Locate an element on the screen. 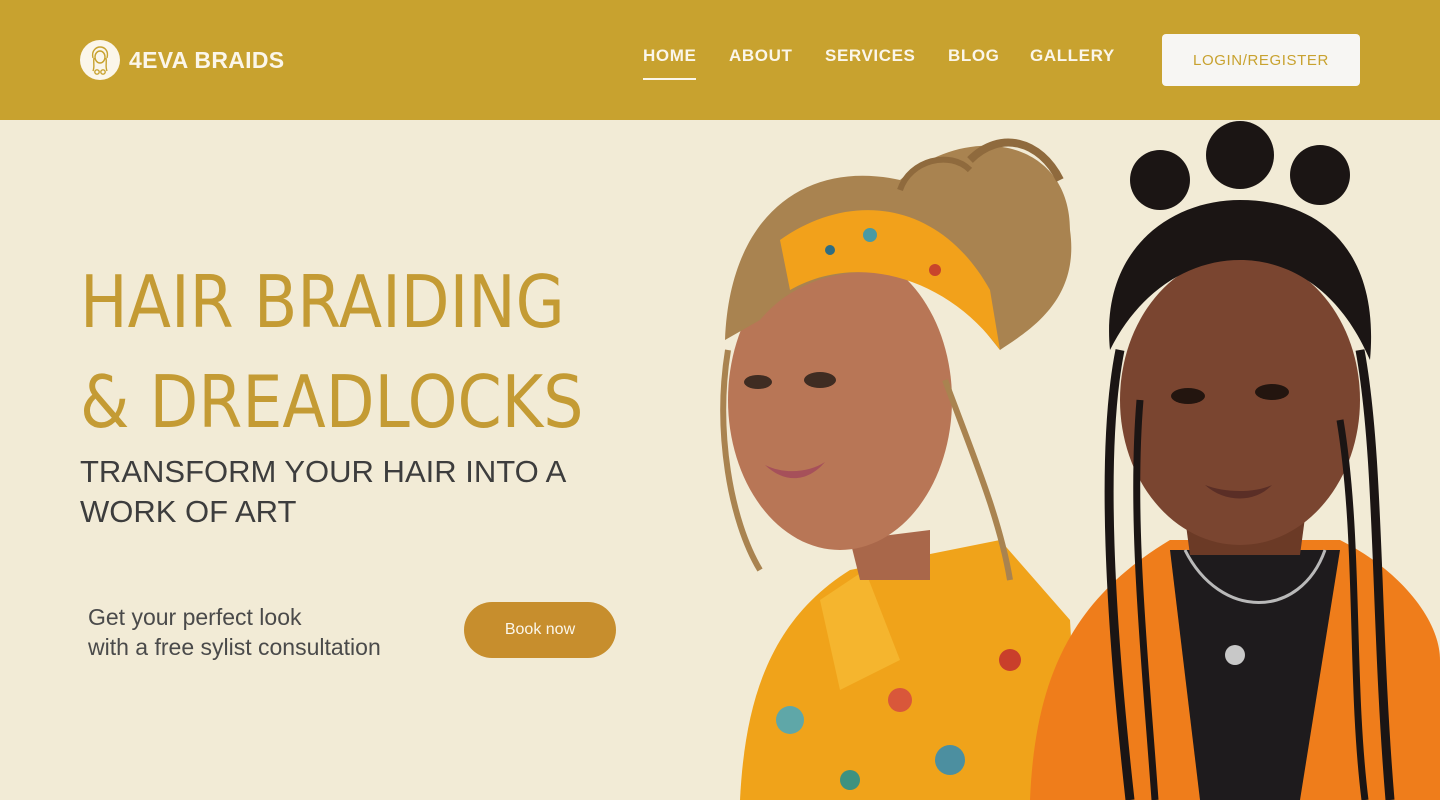 Image resolution: width=1440 pixels, height=800 pixels. hero-subtitle: TRANSFORM YOUR HAIR INTO A WORK OF ART is located at coordinates (340, 492).